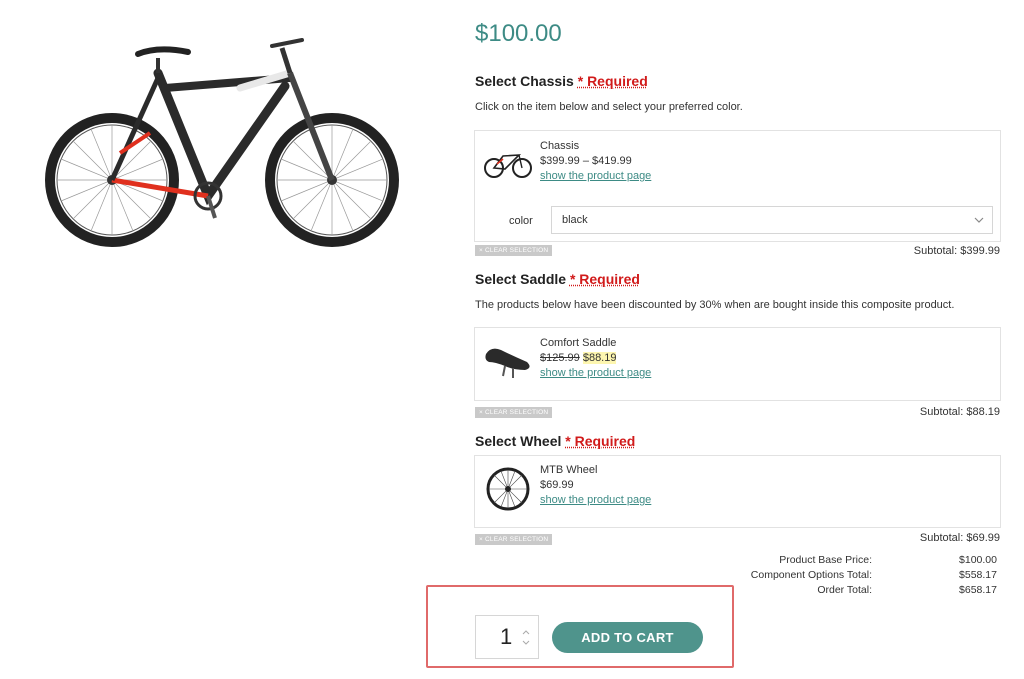 The height and width of the screenshot is (679, 1024). I want to click on section-title-chassis: Select Chassis * Required, so click(561, 81).